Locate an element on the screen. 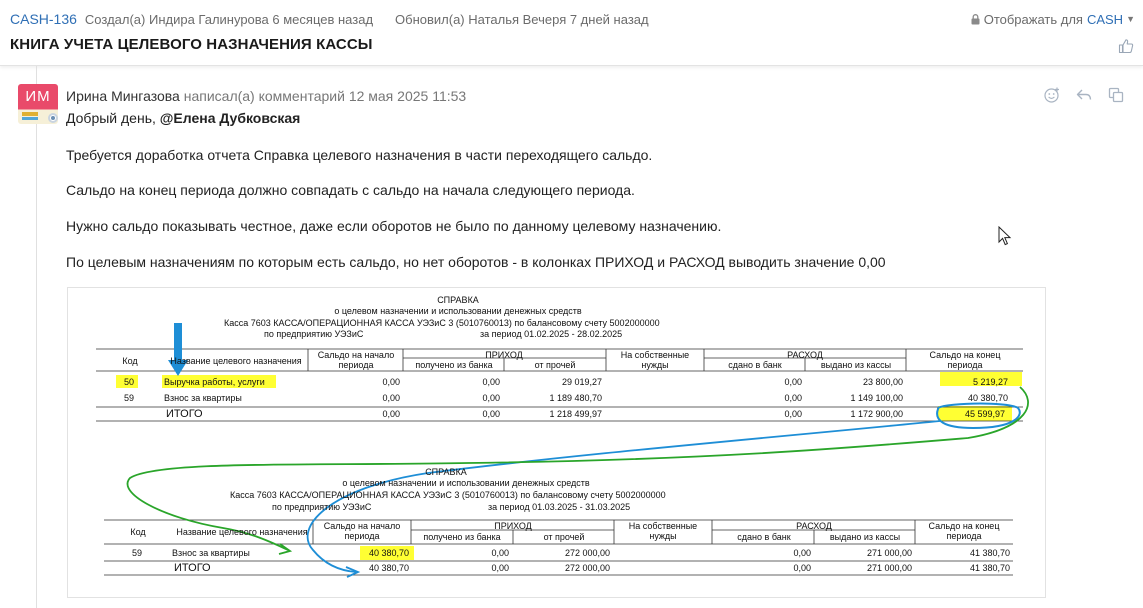 The width and height of the screenshot is (1143, 608). comment-actions is located at coordinates (1084, 95).